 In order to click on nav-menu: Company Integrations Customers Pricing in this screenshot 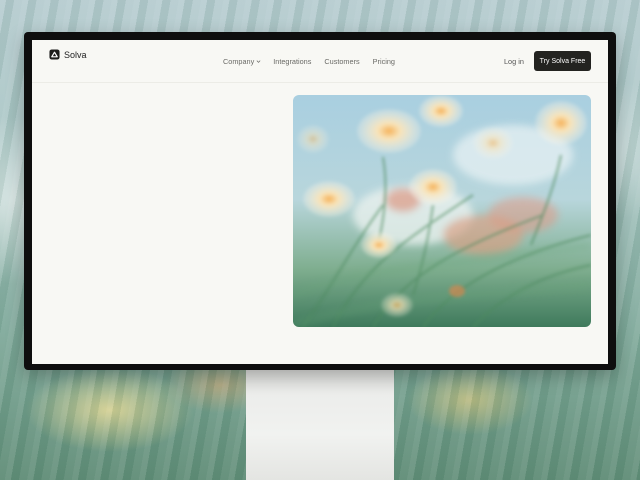, I will do `click(309, 61)`.